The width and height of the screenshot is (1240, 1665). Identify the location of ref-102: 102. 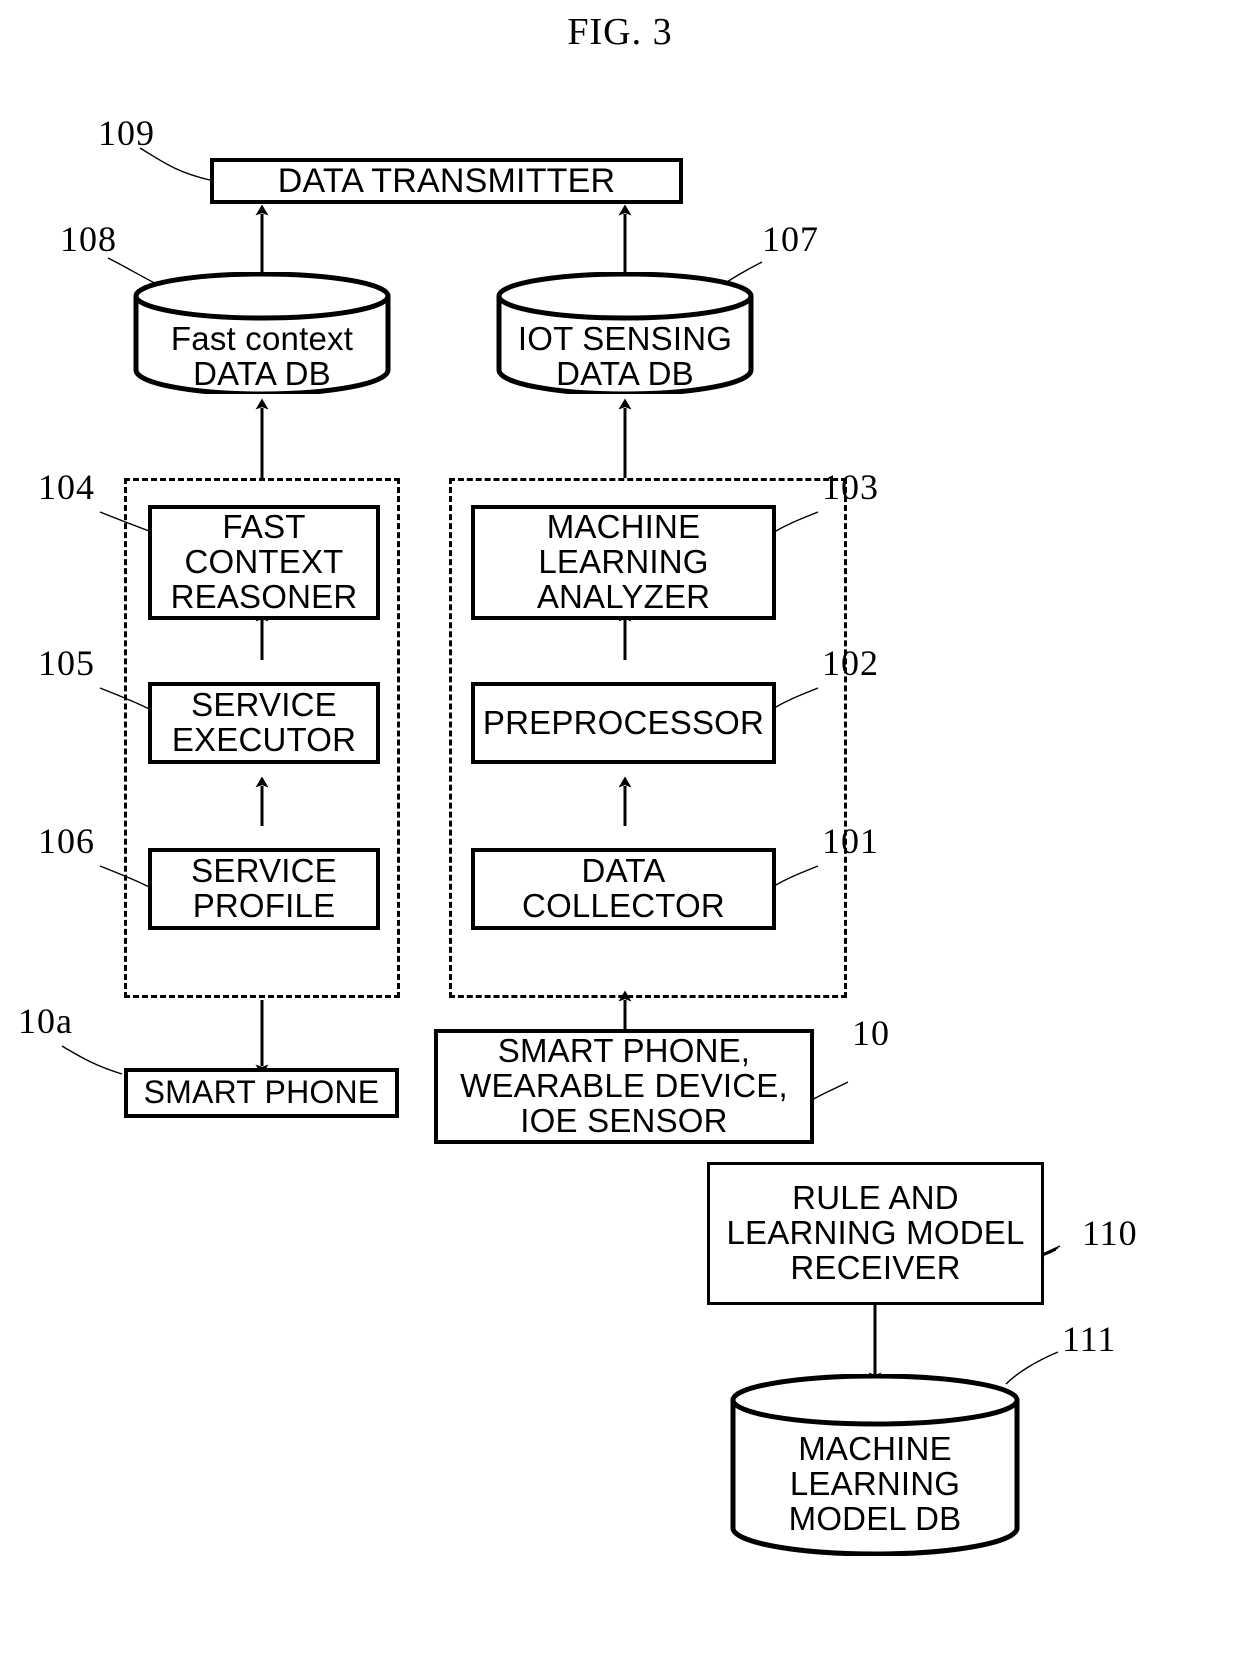
(850, 663).